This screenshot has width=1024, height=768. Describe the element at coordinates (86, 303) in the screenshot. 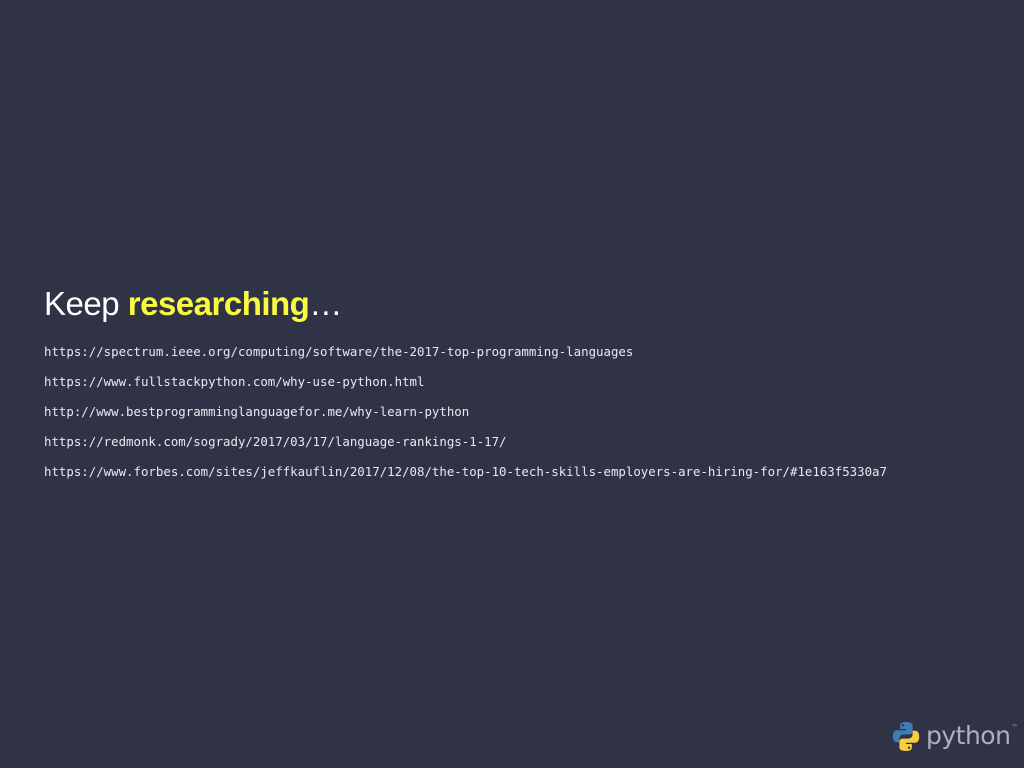

I see `heading-prefix: Keep` at that location.